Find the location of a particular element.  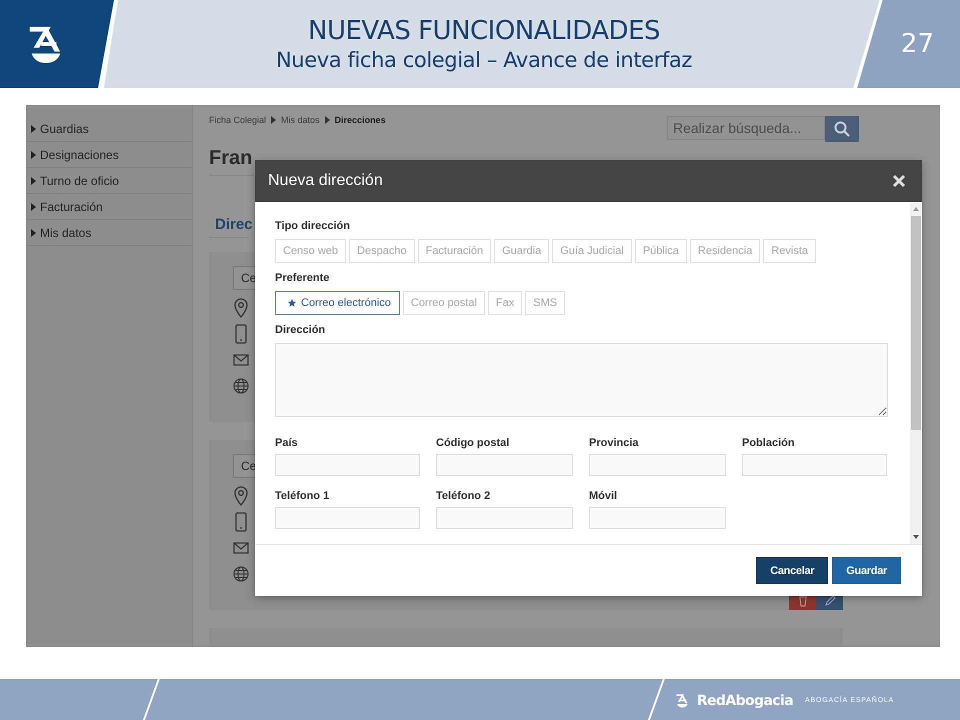

search-button is located at coordinates (842, 129).